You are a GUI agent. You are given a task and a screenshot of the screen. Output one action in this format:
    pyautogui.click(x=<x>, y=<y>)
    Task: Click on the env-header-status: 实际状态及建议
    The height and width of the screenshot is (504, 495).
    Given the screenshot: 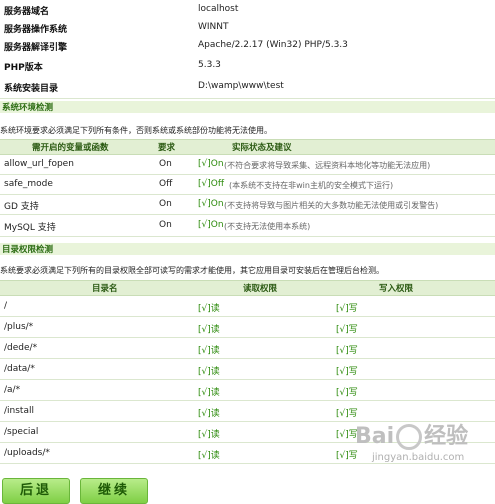 What is the action you would take?
    pyautogui.click(x=262, y=148)
    